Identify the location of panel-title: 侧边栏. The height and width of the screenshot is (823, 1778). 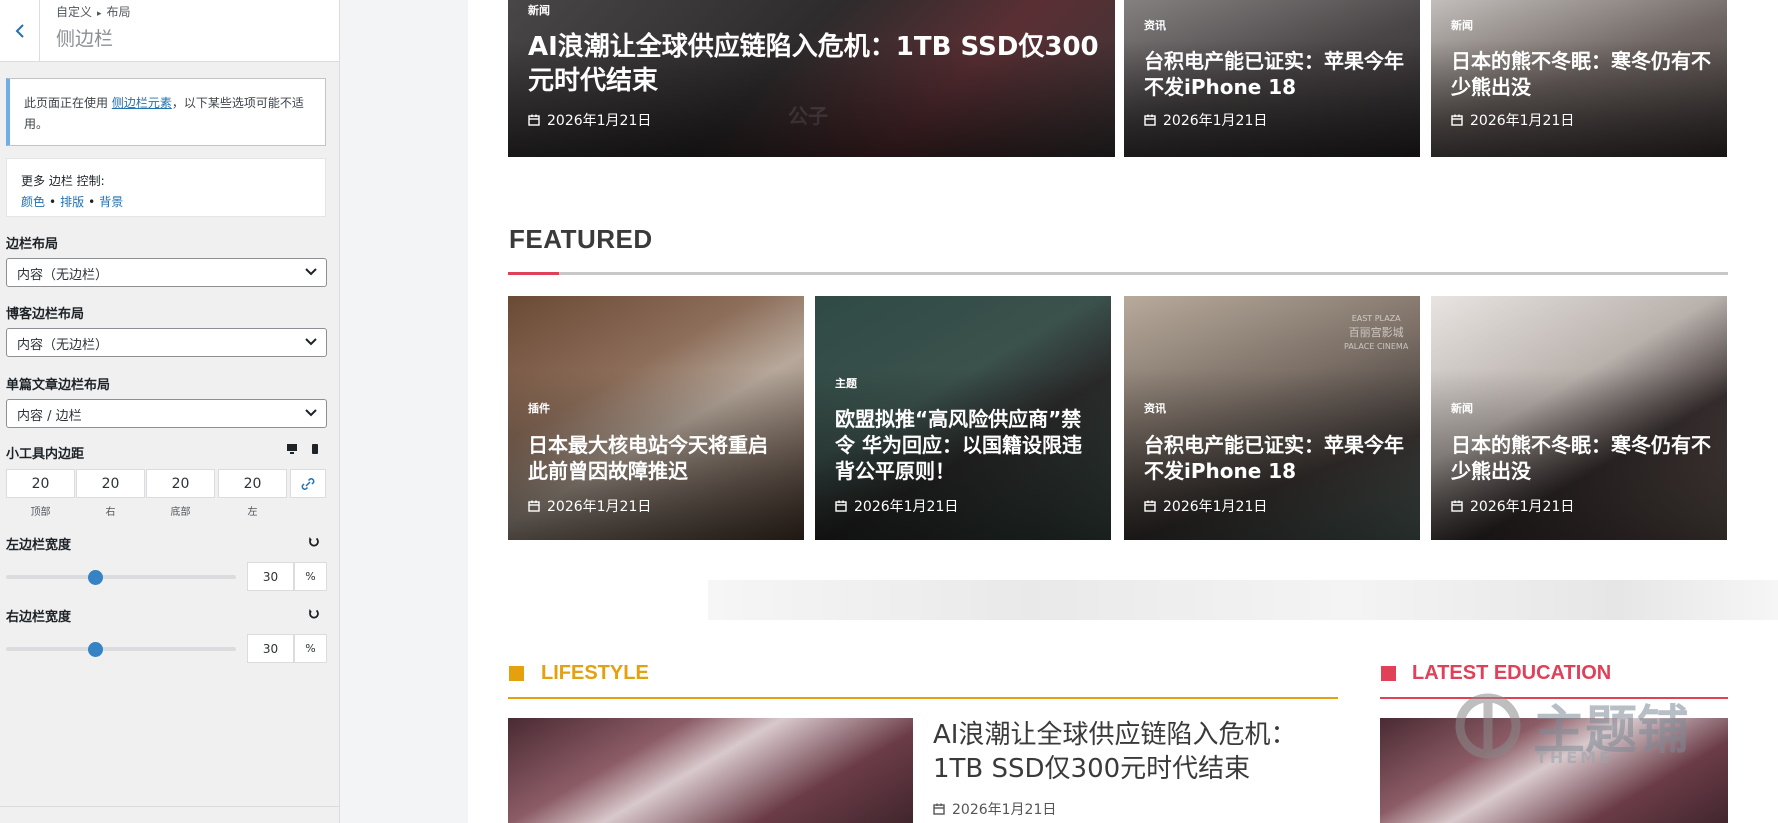
(85, 39).